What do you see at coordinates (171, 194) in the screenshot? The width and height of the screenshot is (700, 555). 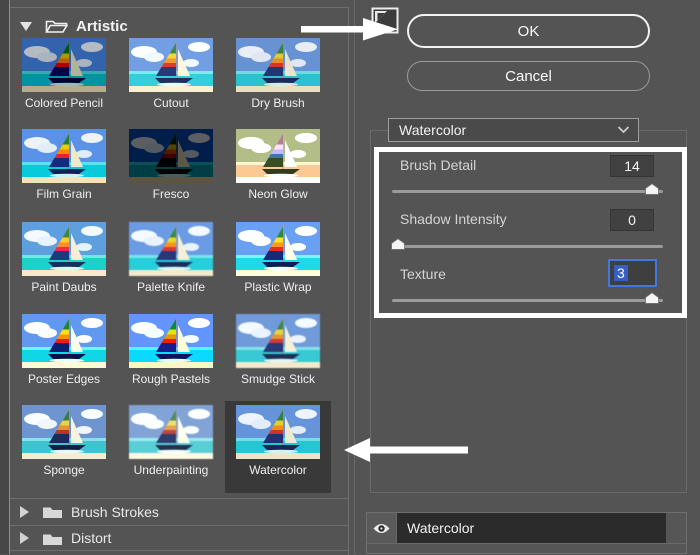 I see `filter-label: Fresco` at bounding box center [171, 194].